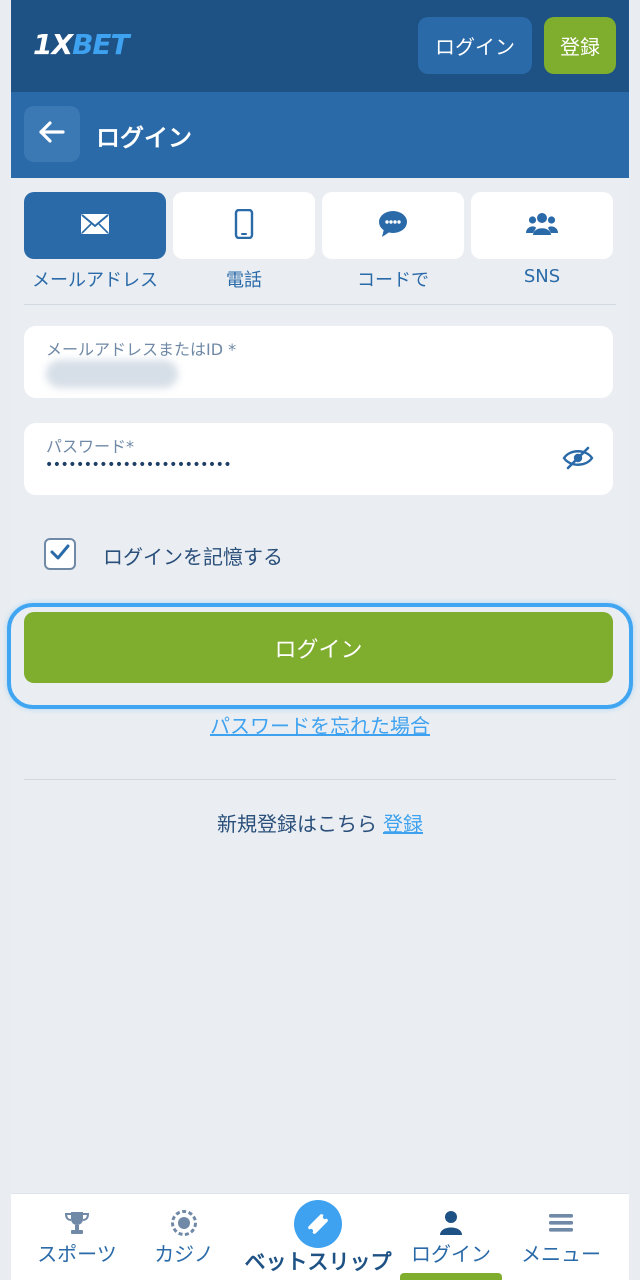  I want to click on tab-sns, so click(542, 225).